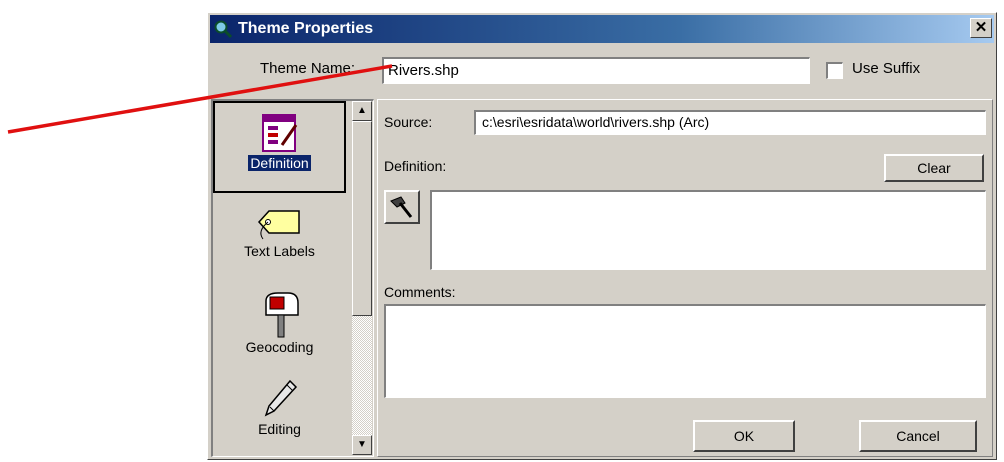  Describe the element at coordinates (279, 347) in the screenshot. I see `sidebar-item-label: Geocoding` at that location.